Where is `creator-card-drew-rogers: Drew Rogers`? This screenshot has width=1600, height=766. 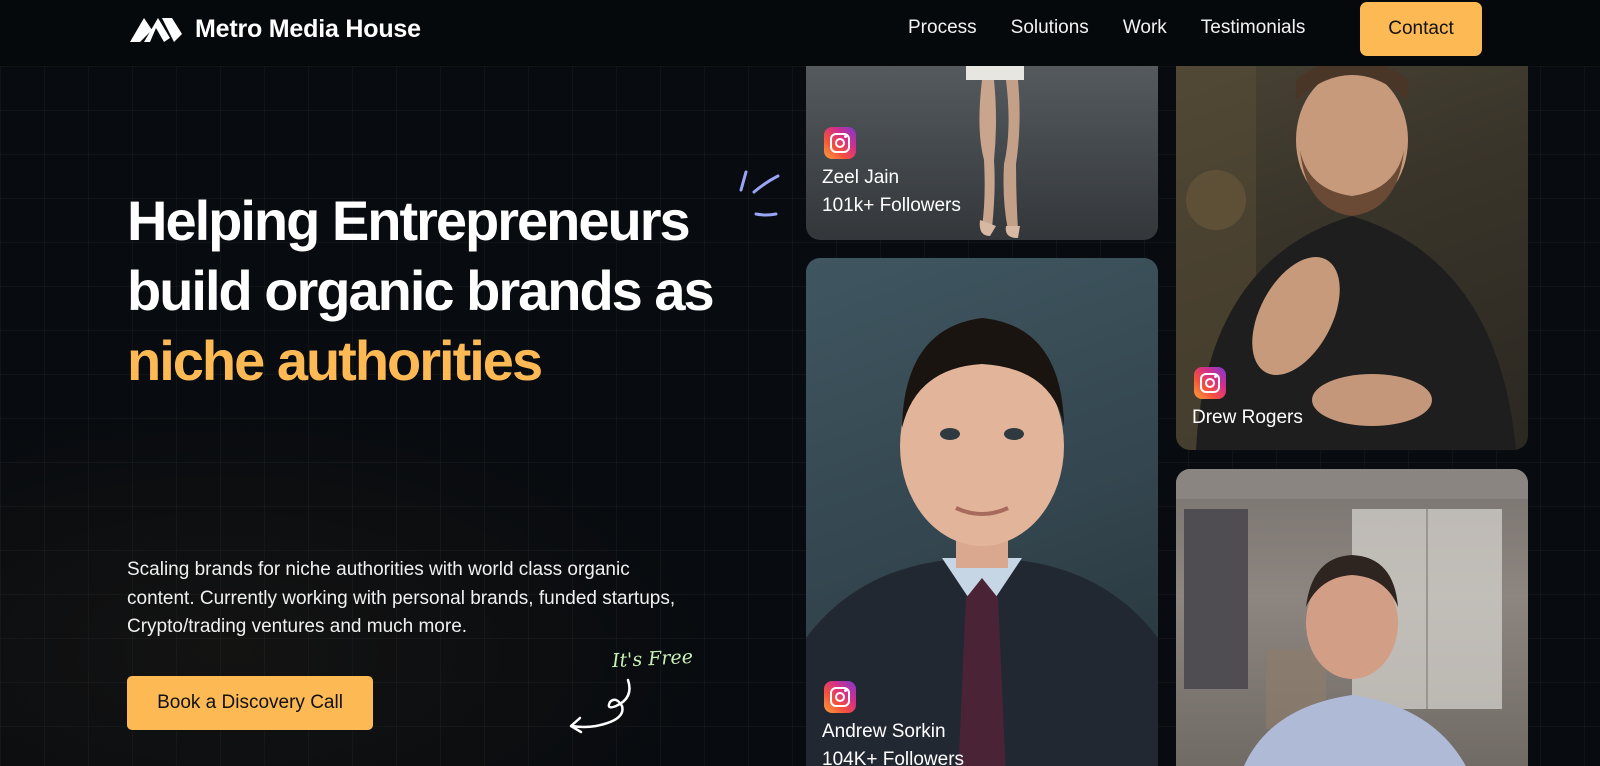
creator-card-drew-rogers: Drew Rogers is located at coordinates (1352, 245).